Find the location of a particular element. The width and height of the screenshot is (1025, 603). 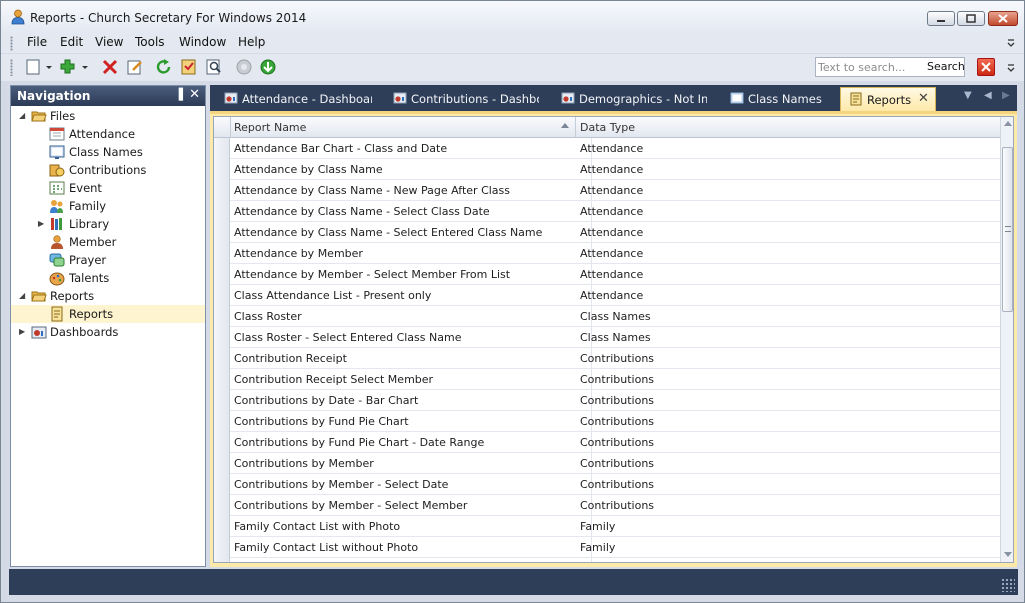

table-row: Family Contact List with Photo Family is located at coordinates (615, 526).